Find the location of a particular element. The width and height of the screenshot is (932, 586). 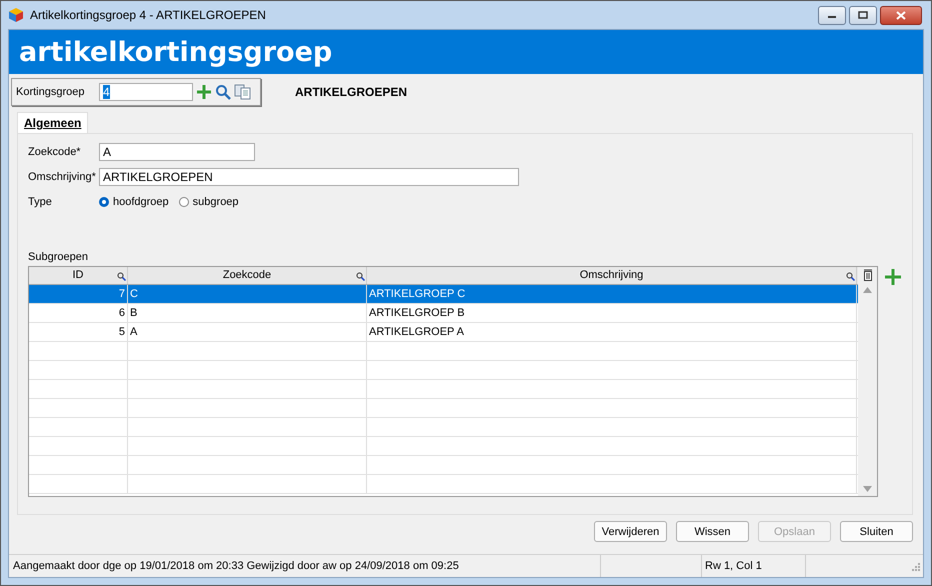

table-row: 6 B ARTIKELGROEP B is located at coordinates (443, 313).